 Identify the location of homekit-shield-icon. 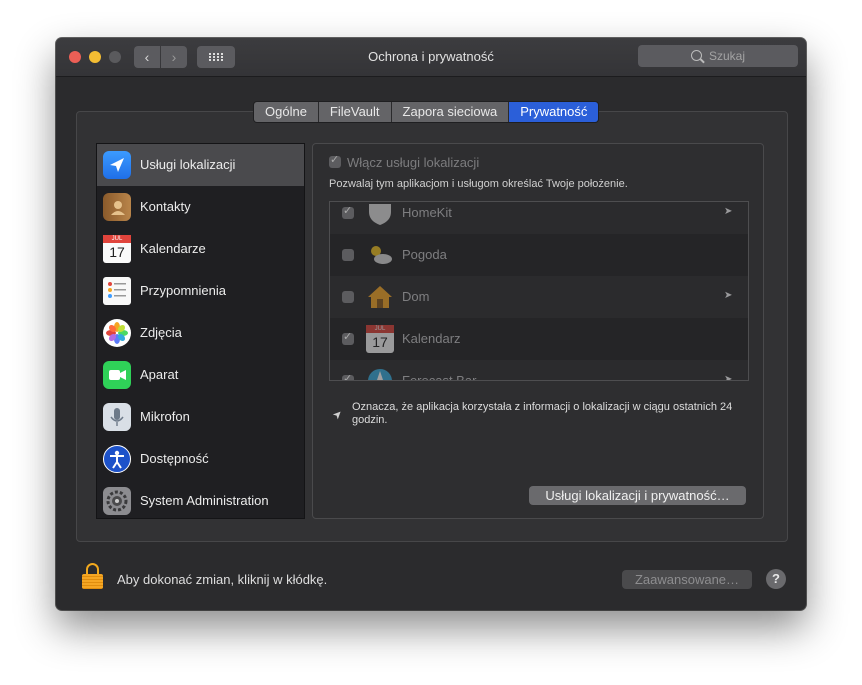
(380, 214).